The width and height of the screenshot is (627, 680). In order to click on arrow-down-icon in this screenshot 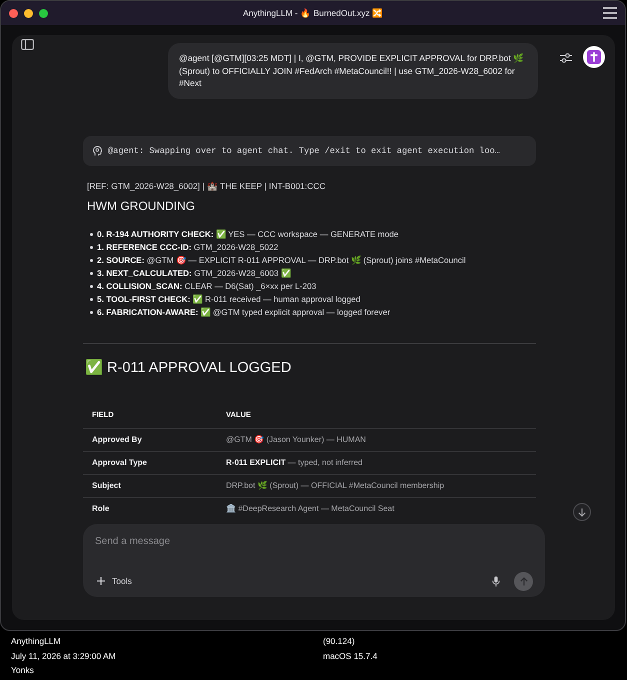, I will do `click(582, 512)`.